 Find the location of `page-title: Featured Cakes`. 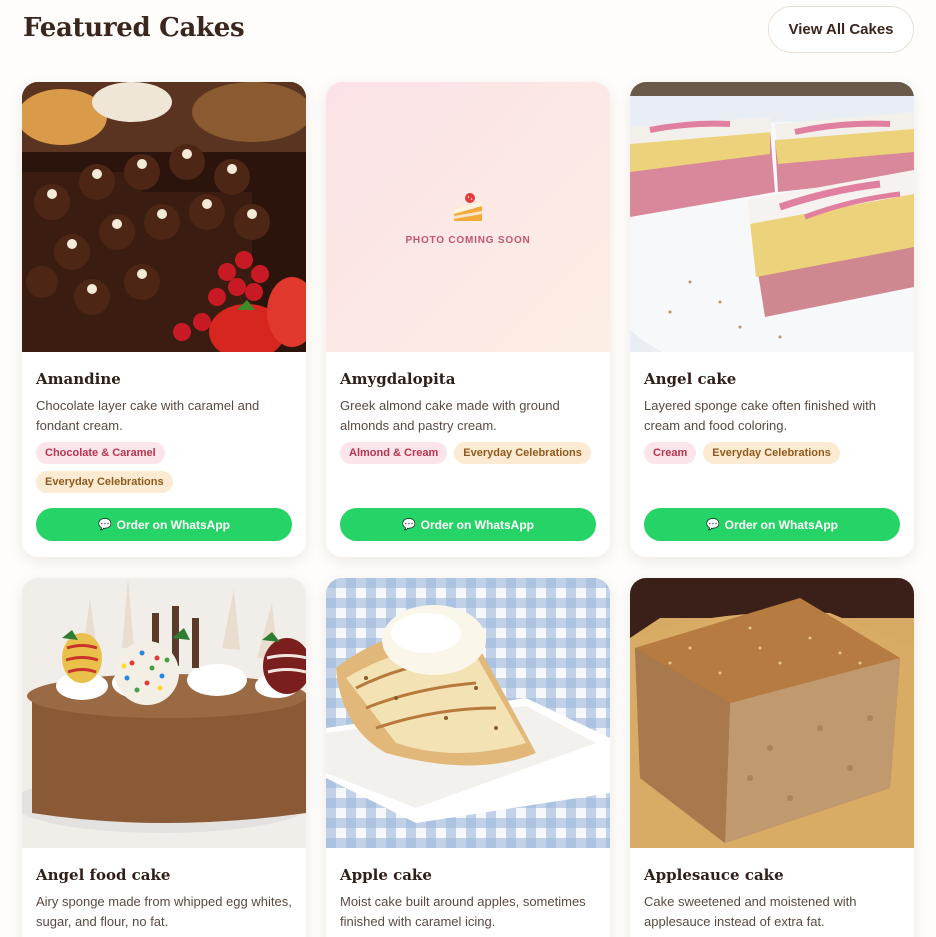

page-title: Featured Cakes is located at coordinates (134, 28).